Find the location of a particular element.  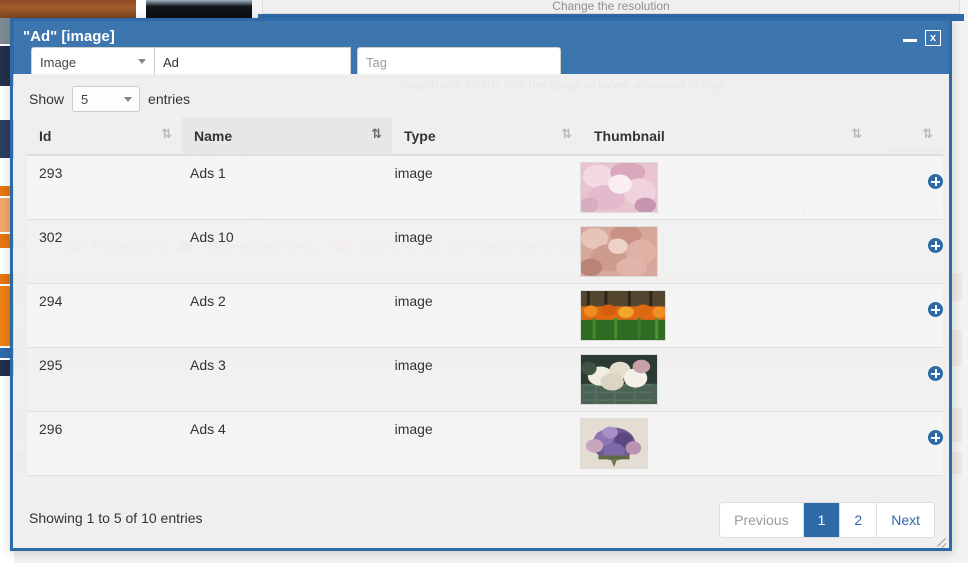

column-header-type: Type ⇅ is located at coordinates (487, 136).